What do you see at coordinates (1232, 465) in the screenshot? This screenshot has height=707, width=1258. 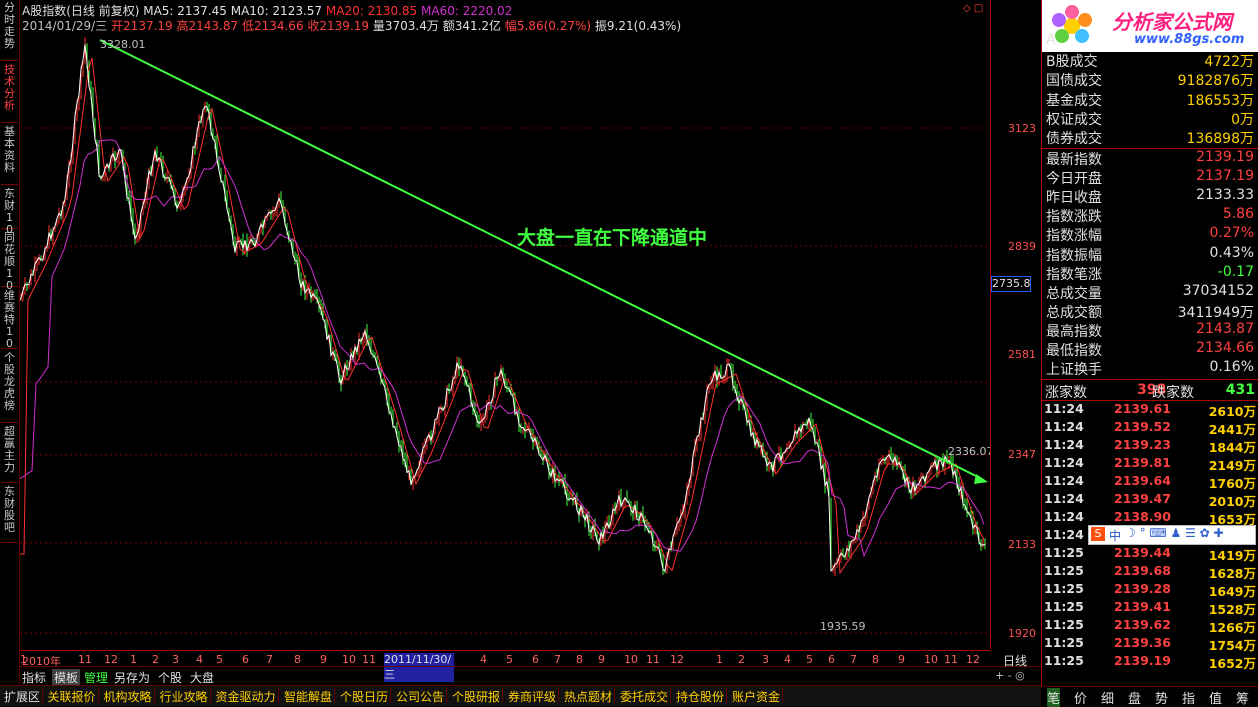 I see `tick-volume: 2149万` at bounding box center [1232, 465].